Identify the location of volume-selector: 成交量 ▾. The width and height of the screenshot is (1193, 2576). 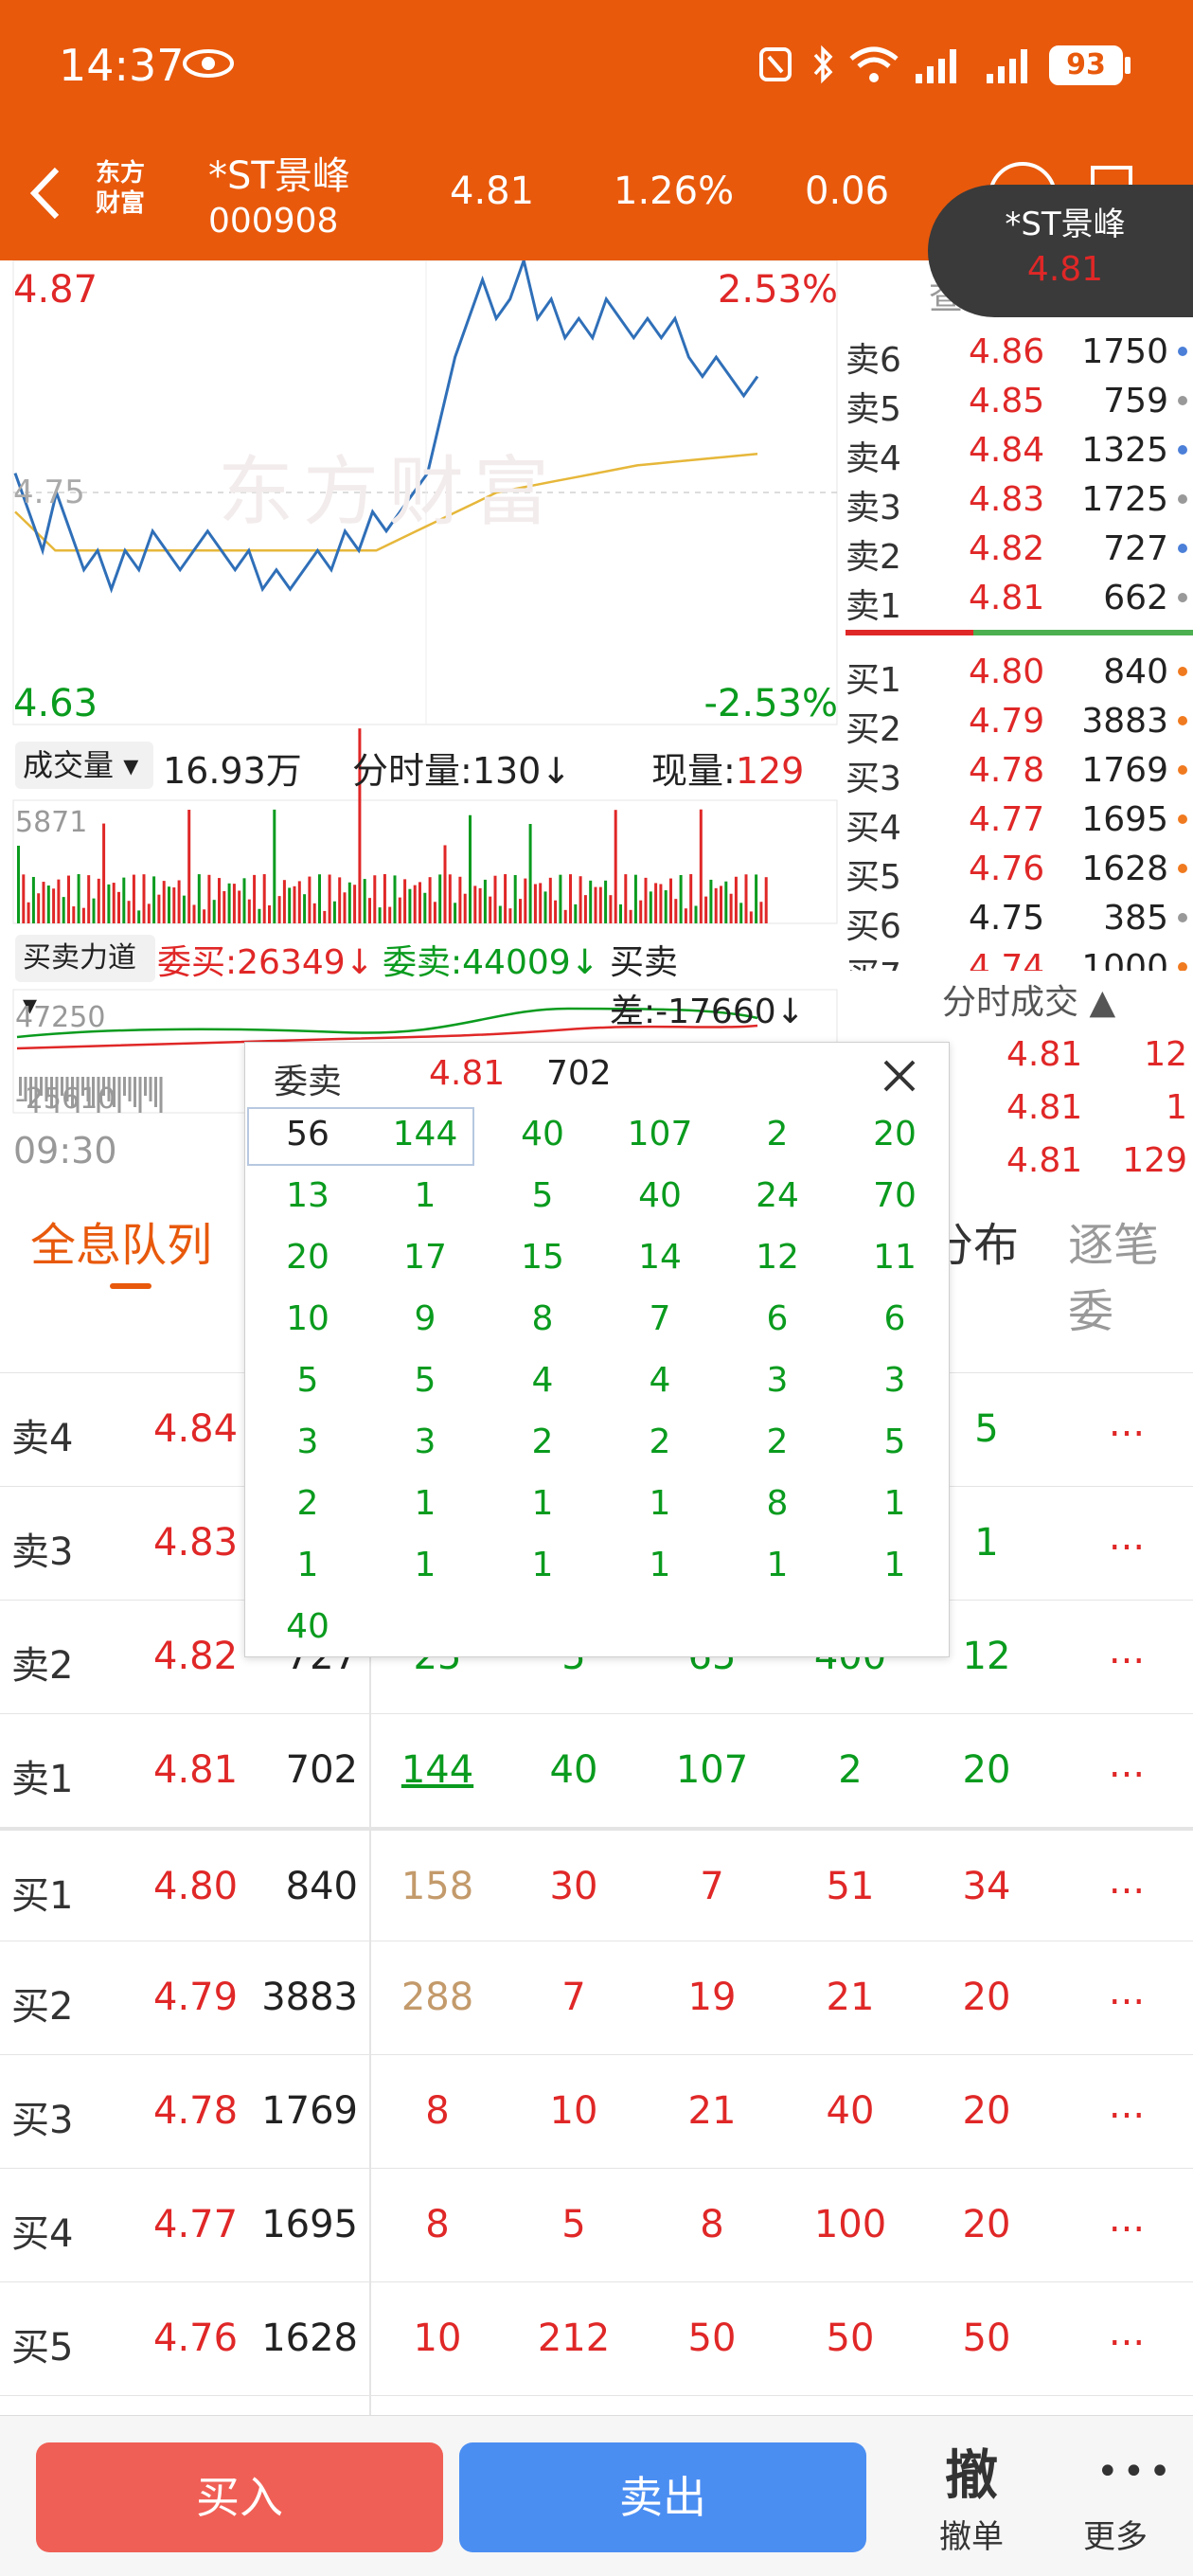
(84, 765).